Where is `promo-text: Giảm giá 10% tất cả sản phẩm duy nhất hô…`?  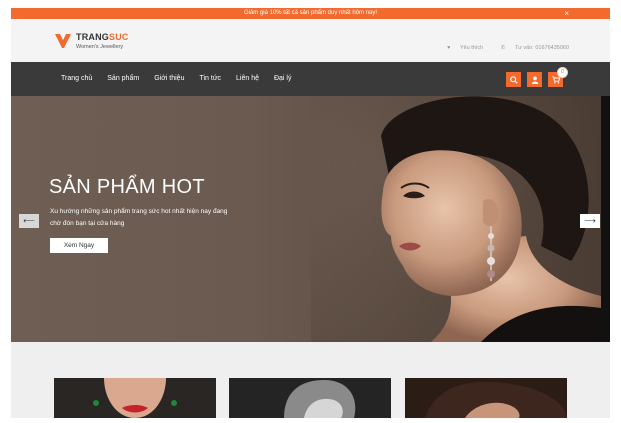
promo-text: Giảm giá 10% tất cả sản phẩm duy nhất hô… is located at coordinates (310, 13).